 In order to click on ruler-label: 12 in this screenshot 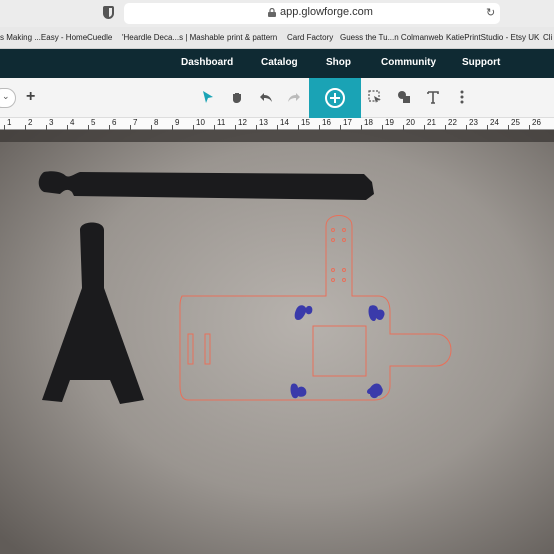, I will do `click(242, 122)`.